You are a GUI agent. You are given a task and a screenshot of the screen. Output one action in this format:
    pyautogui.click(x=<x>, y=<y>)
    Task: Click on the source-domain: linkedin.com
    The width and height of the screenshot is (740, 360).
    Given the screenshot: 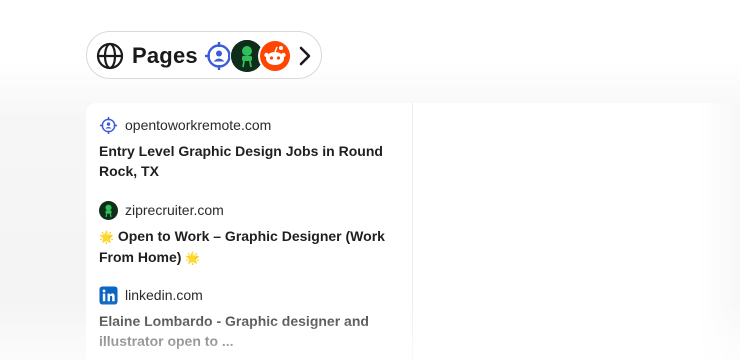 What is the action you would take?
    pyautogui.click(x=164, y=295)
    